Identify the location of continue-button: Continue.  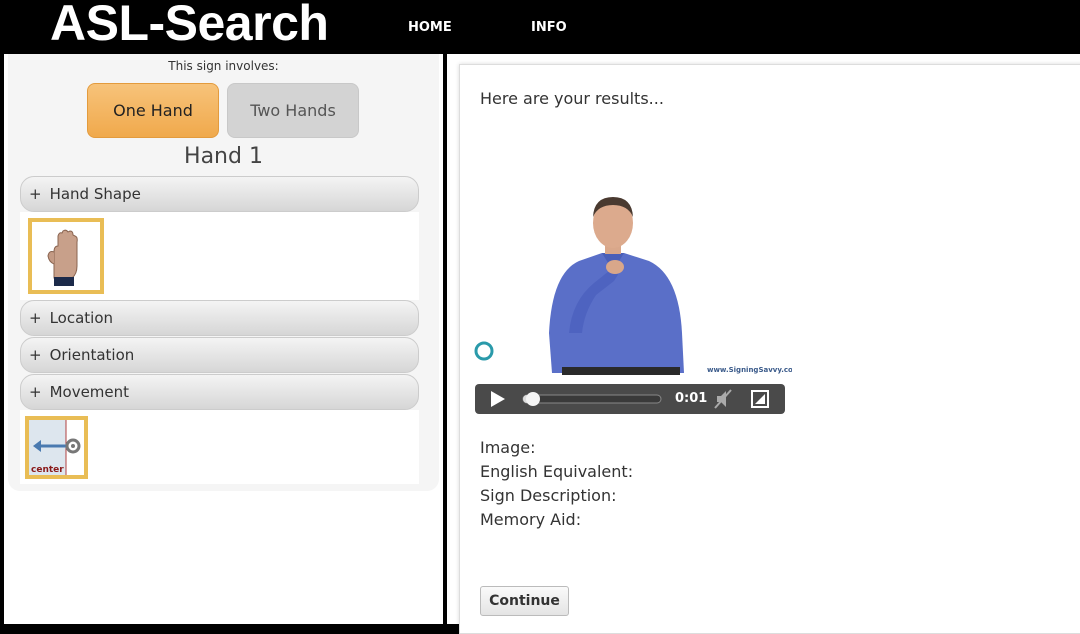
(524, 601).